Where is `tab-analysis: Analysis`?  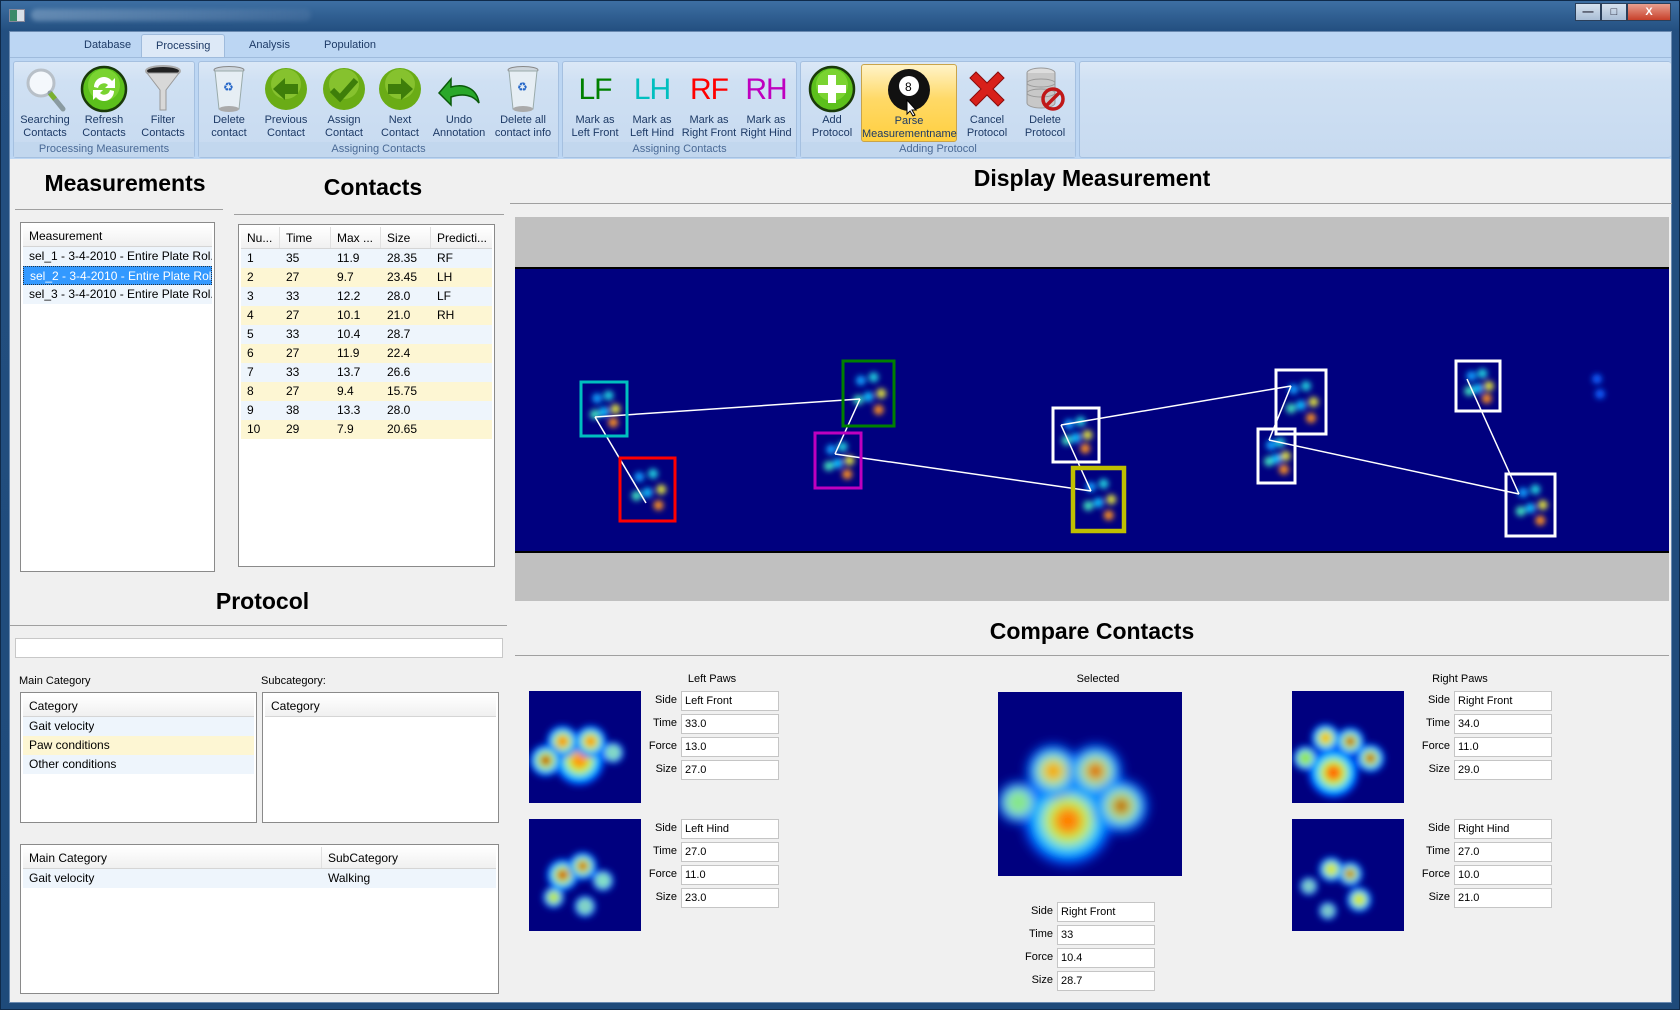 tab-analysis: Analysis is located at coordinates (269, 46).